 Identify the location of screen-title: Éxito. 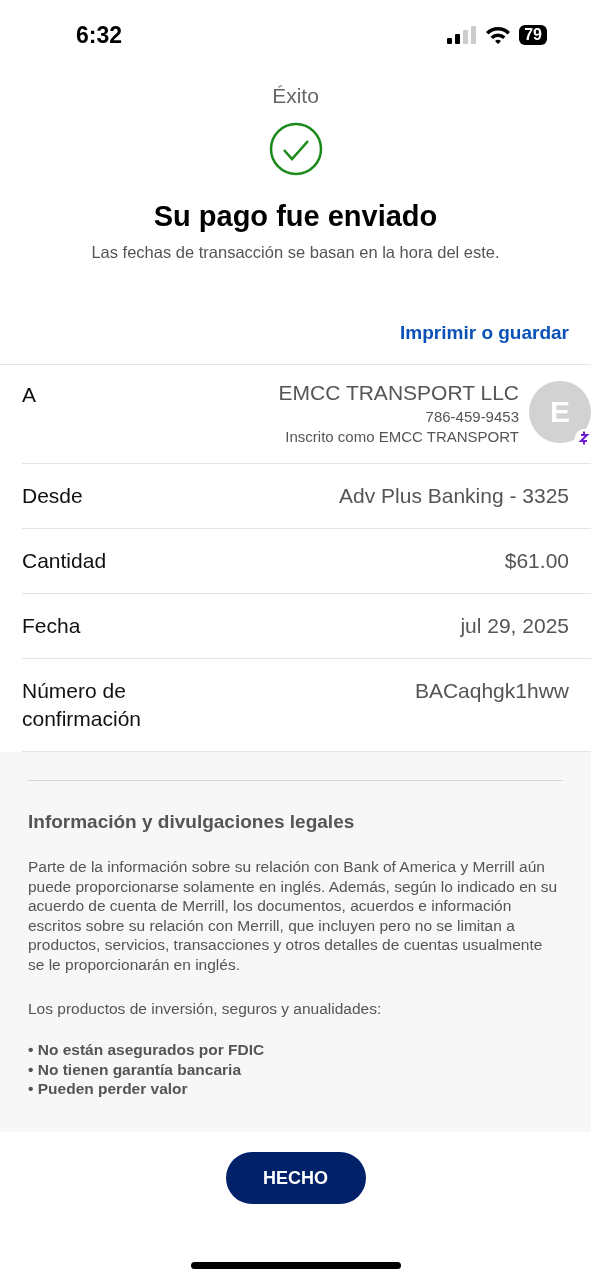
(295, 96).